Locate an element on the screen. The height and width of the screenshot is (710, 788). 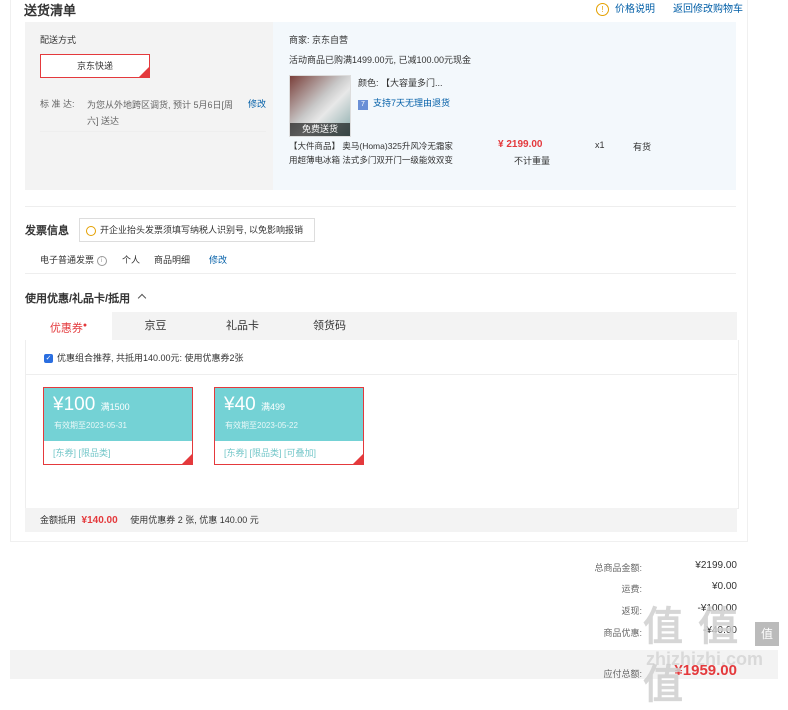
seller-label: 商家: 京东自营 is located at coordinates (319, 40).